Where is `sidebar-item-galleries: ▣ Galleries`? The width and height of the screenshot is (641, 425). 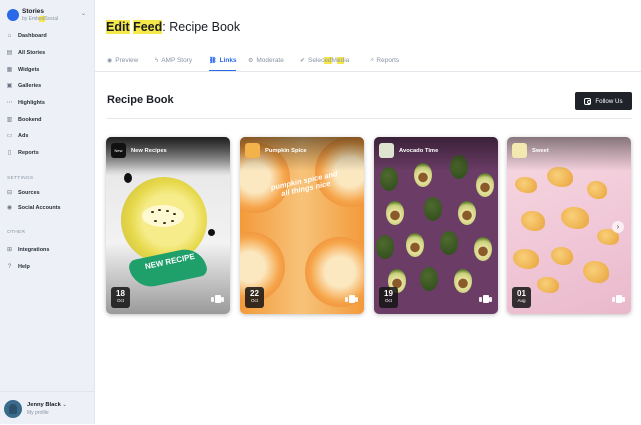 sidebar-item-galleries: ▣ Galleries is located at coordinates (48, 86).